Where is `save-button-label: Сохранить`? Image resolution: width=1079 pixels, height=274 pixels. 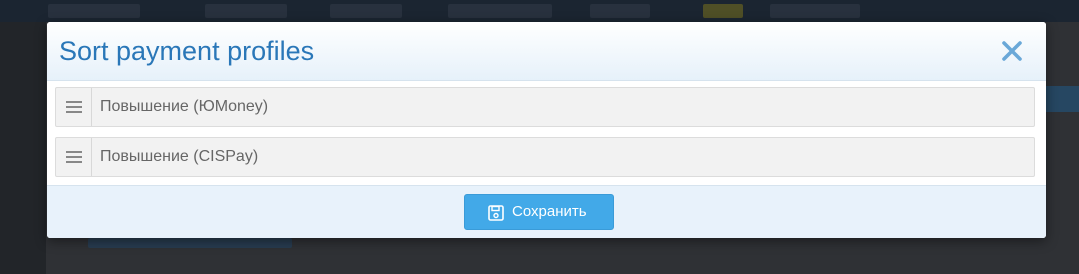
save-button-label: Сохранить is located at coordinates (549, 211).